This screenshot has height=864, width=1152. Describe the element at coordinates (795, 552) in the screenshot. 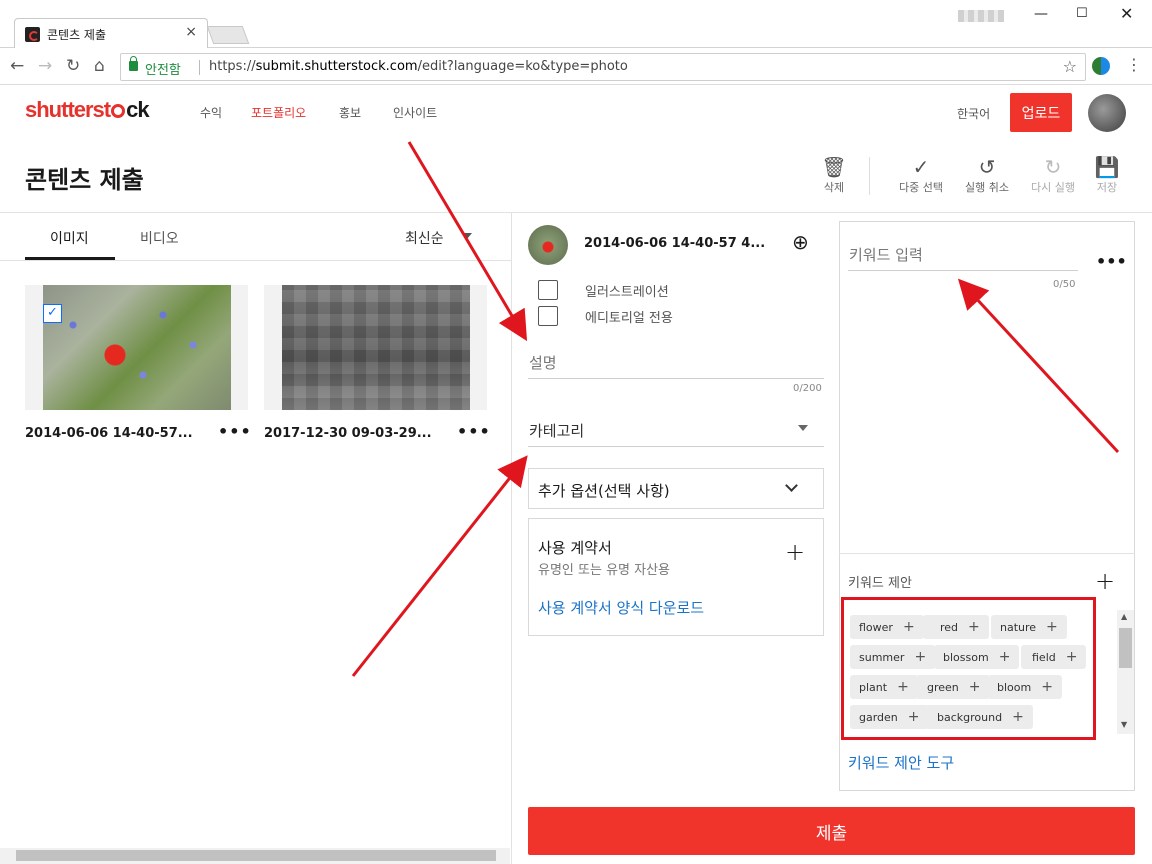

I see `add-release-icon: +` at that location.